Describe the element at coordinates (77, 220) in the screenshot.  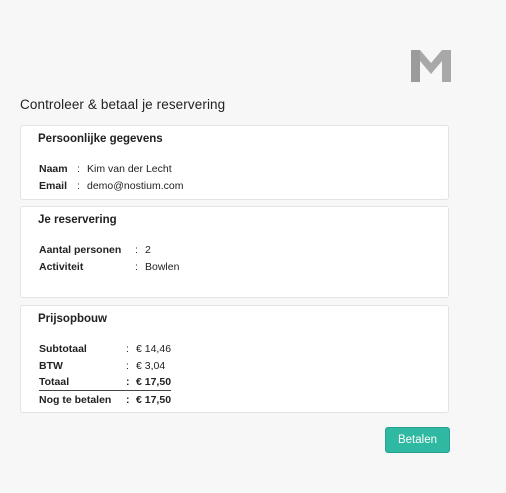
I see `reservation-title: Je reservering` at that location.